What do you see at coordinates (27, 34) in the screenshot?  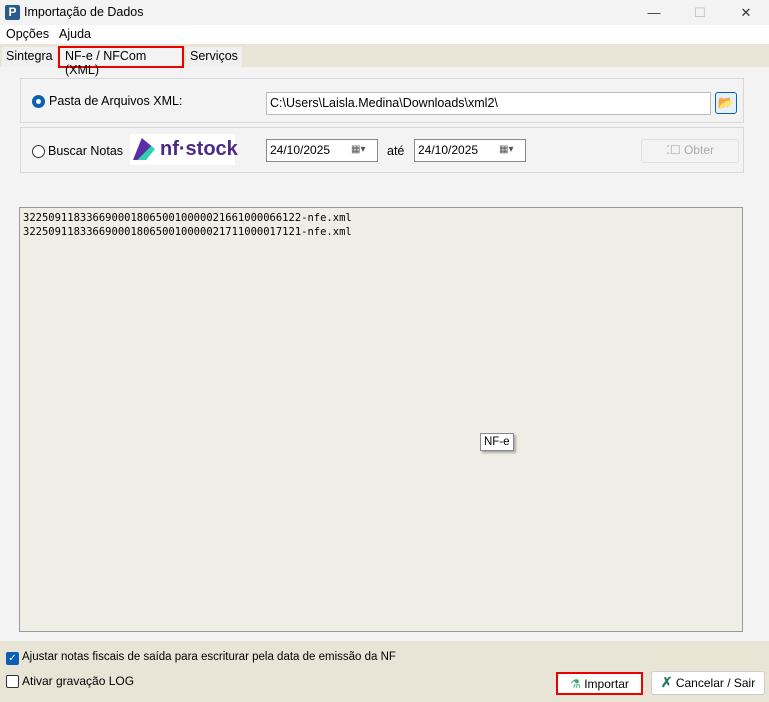 I see `menu-opcoes: Opções` at bounding box center [27, 34].